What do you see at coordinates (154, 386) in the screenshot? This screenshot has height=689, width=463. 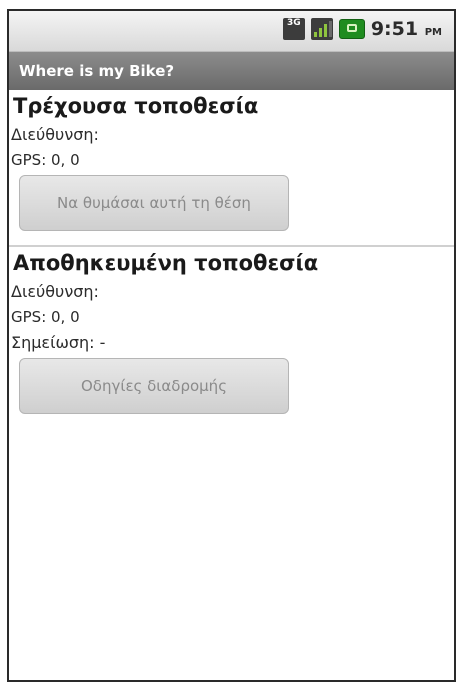 I see `directions-button: Οδηγίες διαδρομής` at bounding box center [154, 386].